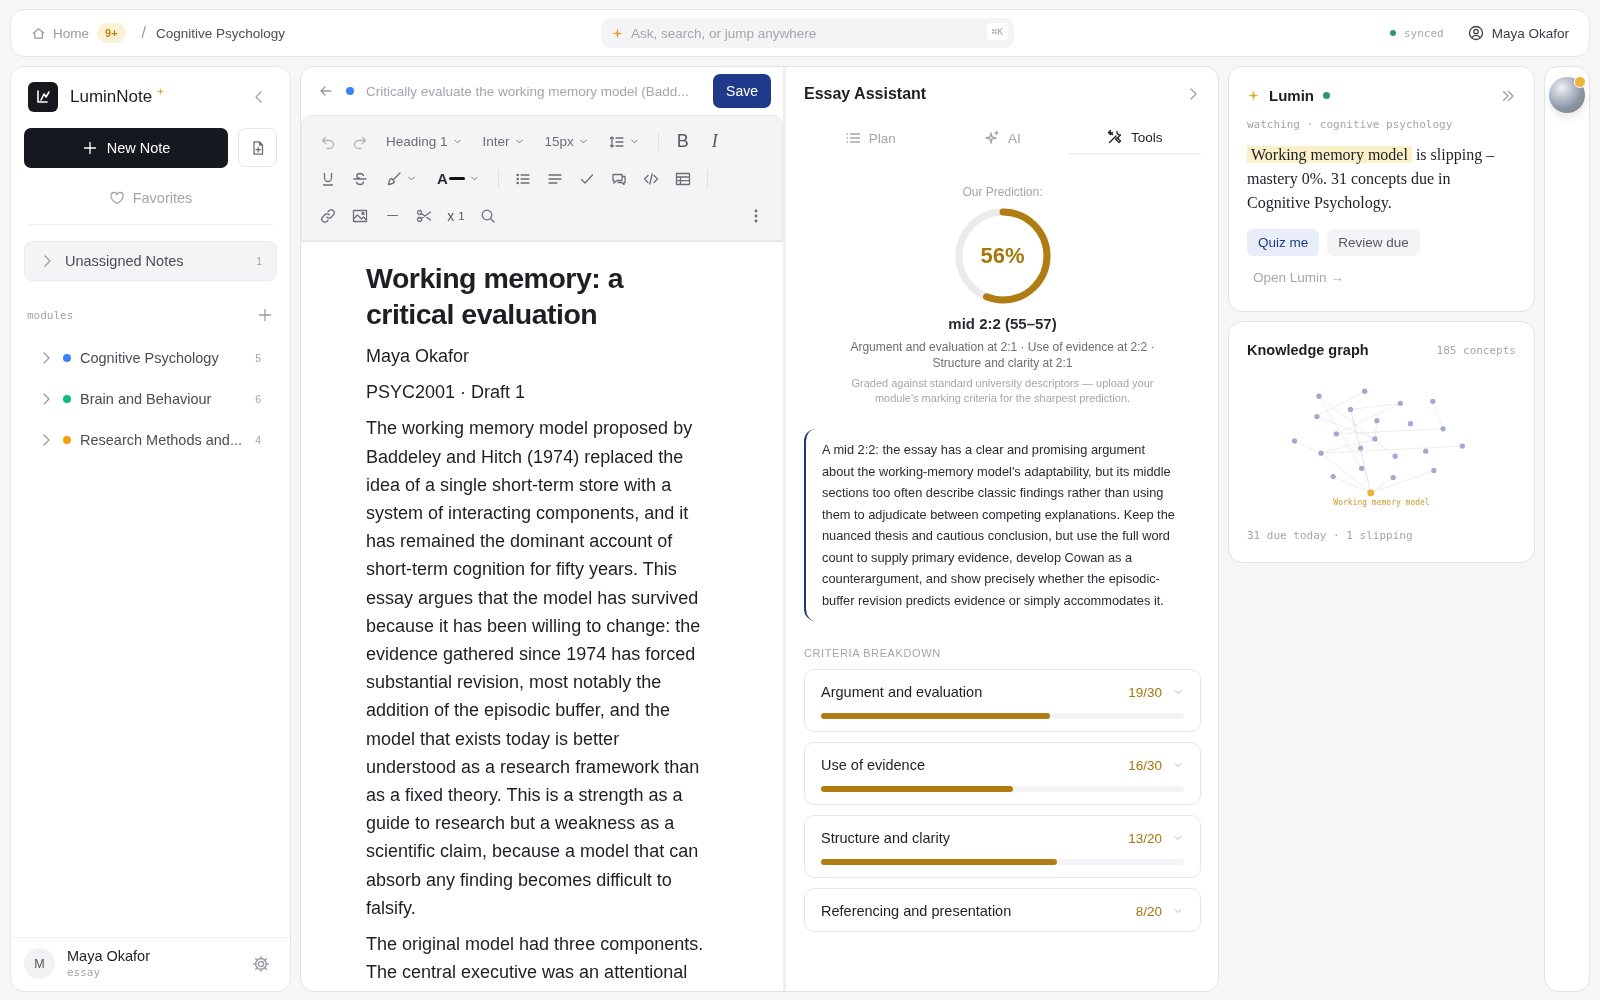 Image resolution: width=1600 pixels, height=1000 pixels. I want to click on modules-heading: modules, so click(50, 315).